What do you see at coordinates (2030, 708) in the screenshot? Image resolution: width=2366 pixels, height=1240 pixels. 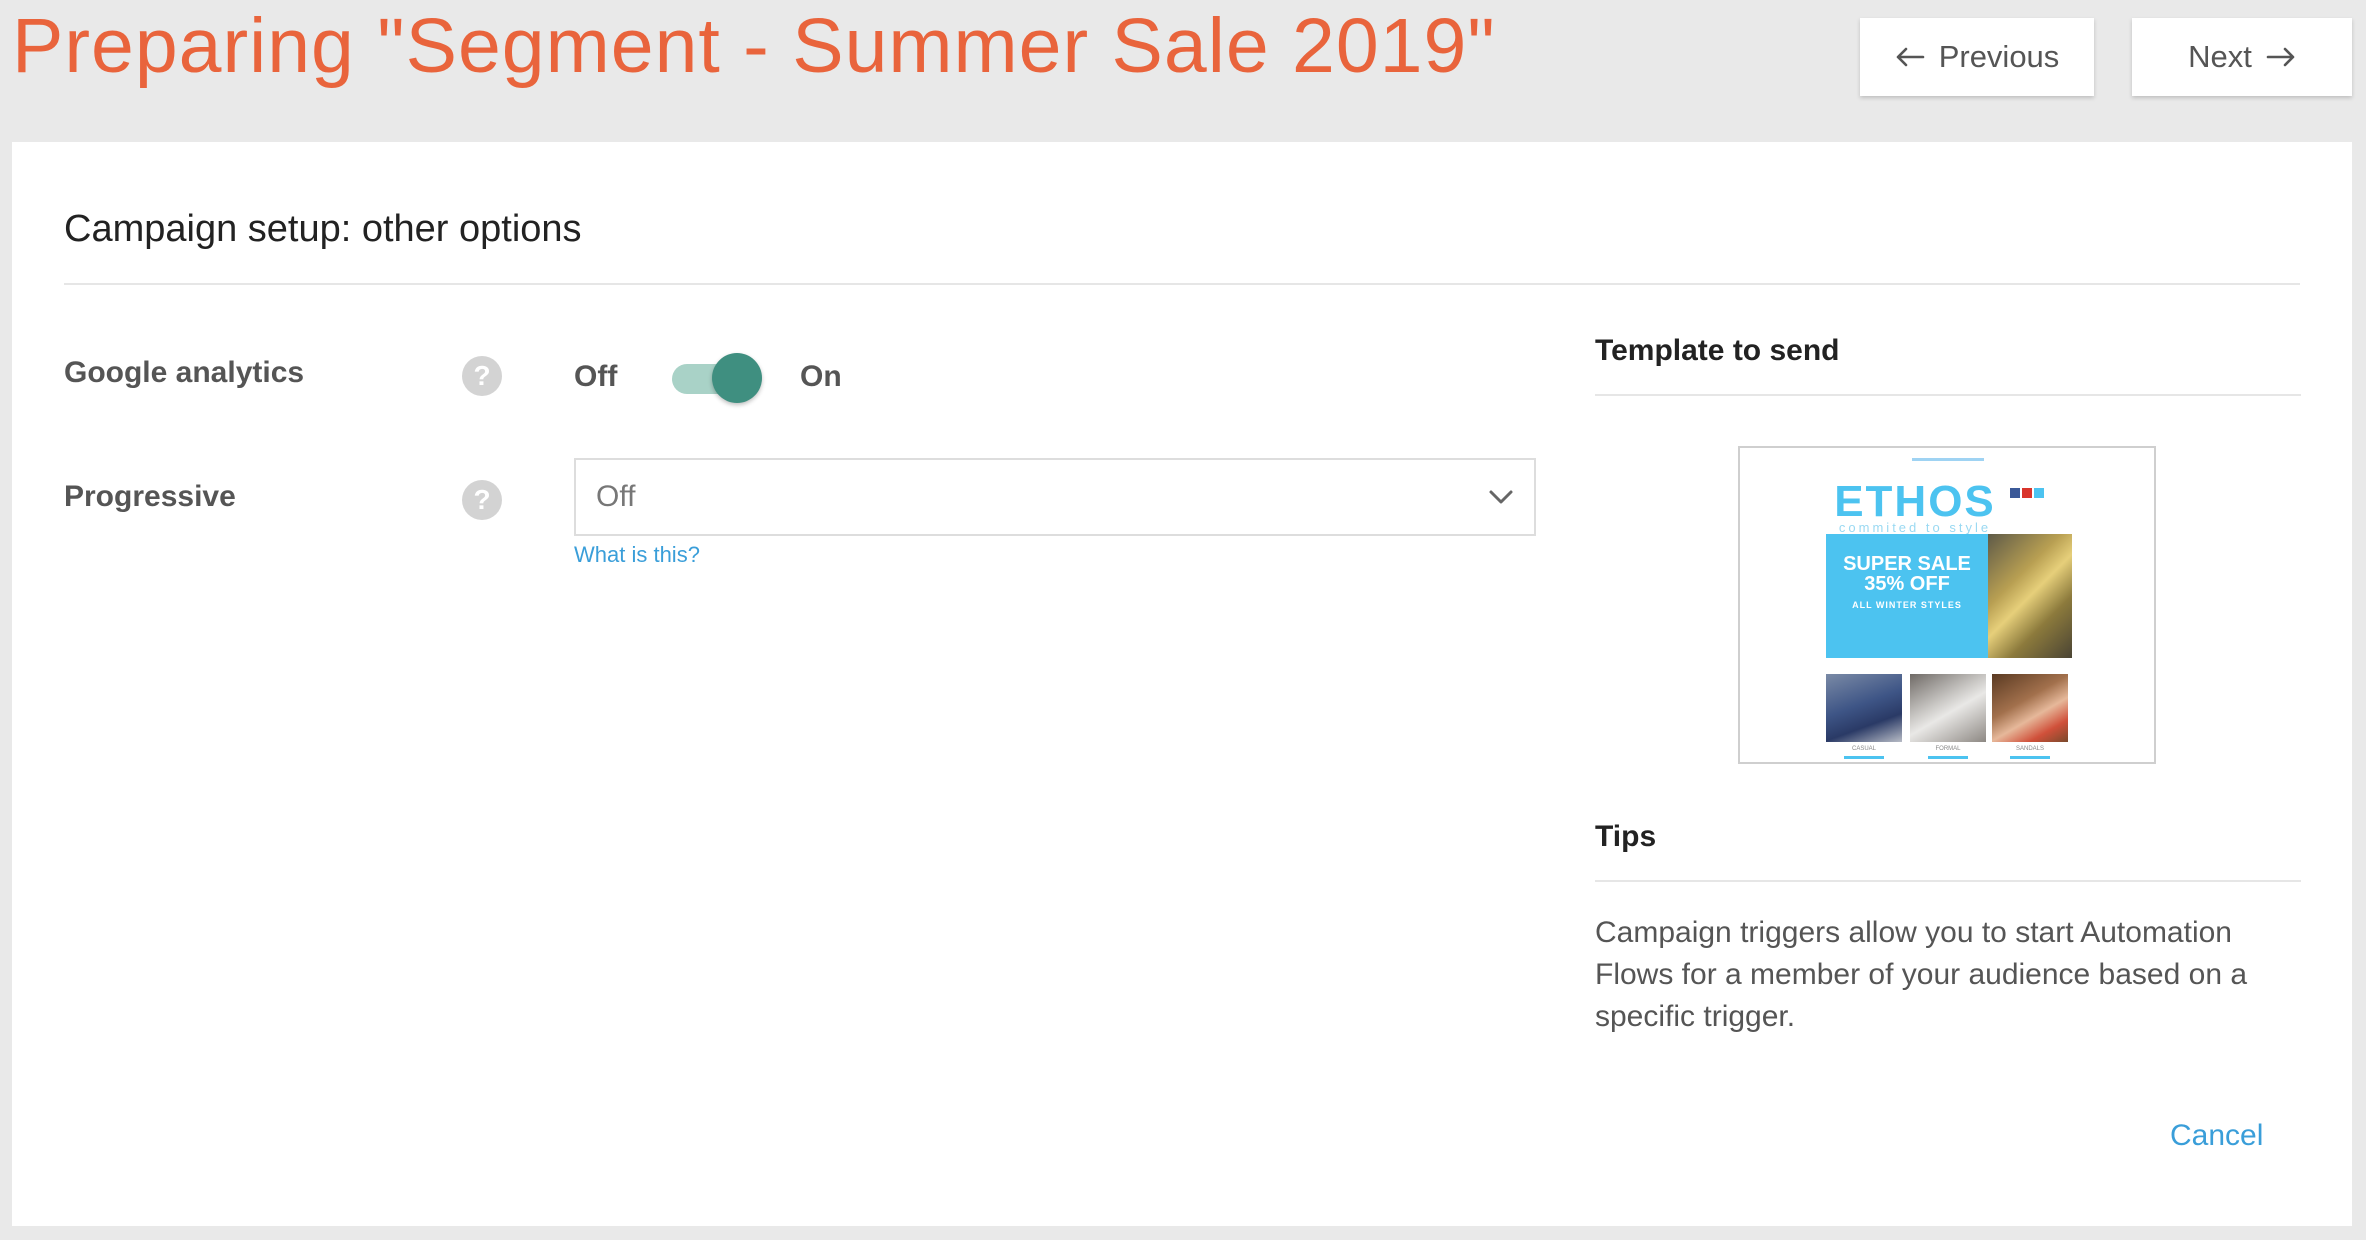 I see `template-product-image-sandals` at bounding box center [2030, 708].